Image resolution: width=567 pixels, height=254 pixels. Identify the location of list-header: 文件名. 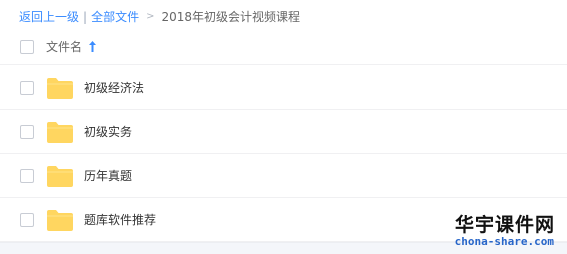
(283, 47).